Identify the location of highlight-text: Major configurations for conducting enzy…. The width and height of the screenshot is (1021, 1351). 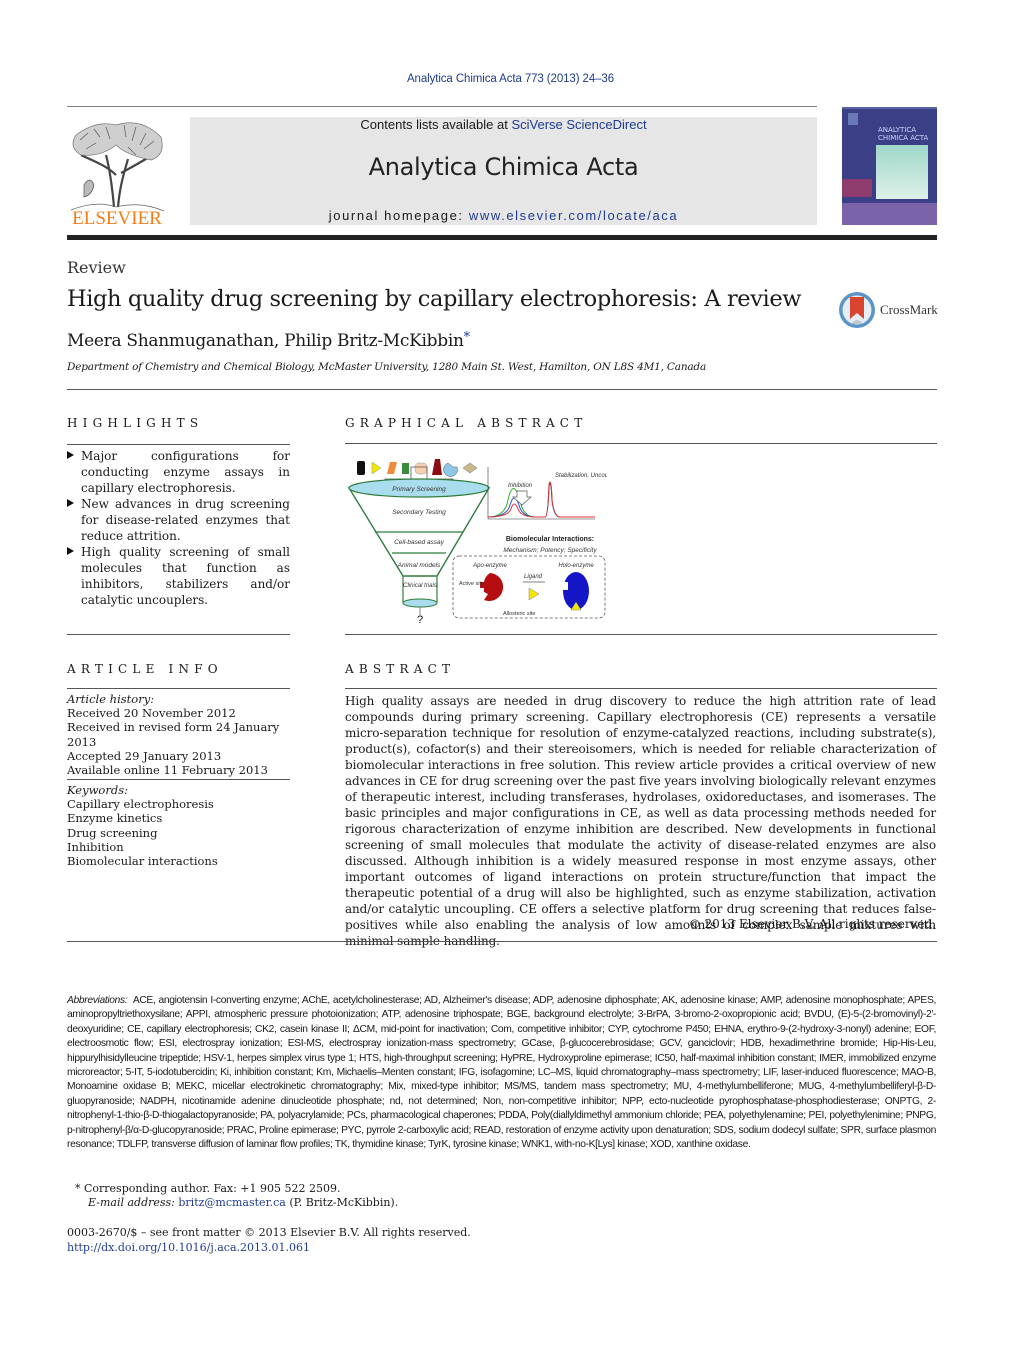
(185, 472).